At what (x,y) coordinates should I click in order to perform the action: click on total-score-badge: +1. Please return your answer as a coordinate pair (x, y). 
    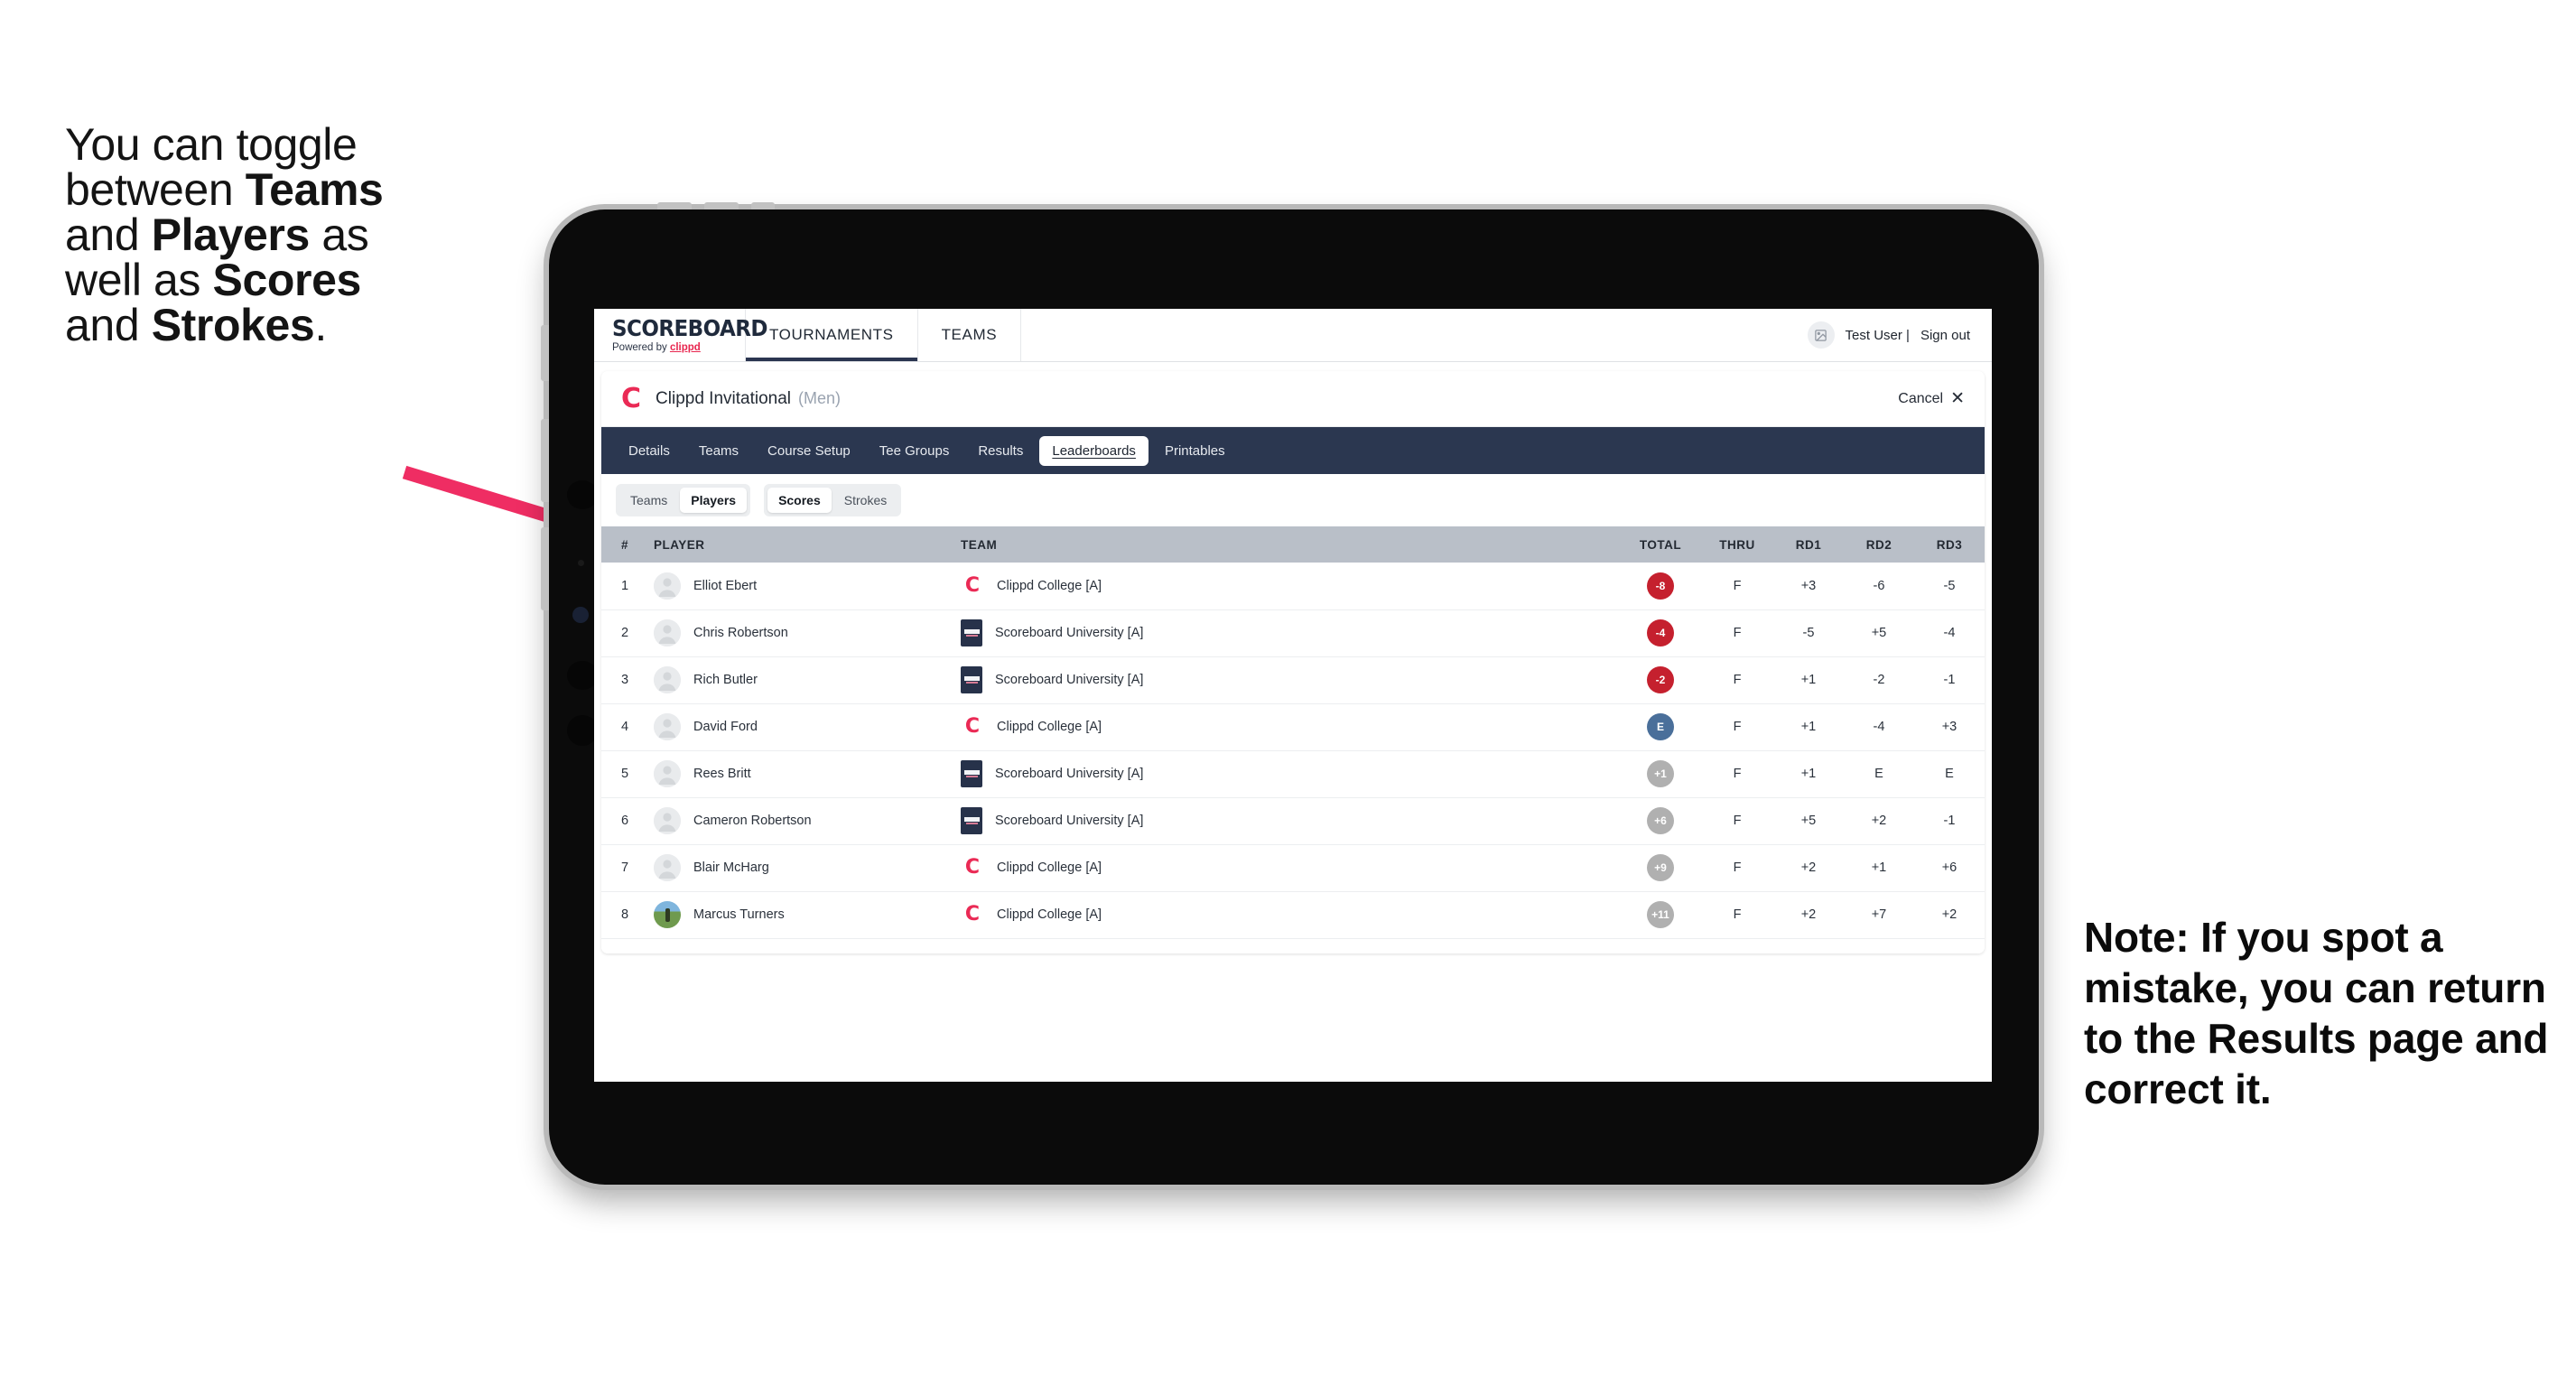
    Looking at the image, I should click on (1660, 773).